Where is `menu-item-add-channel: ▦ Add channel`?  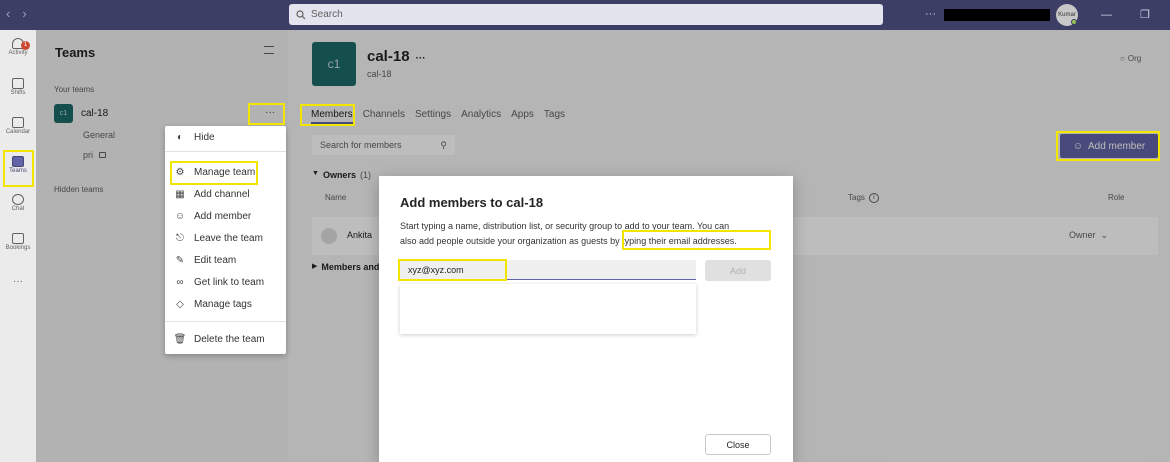
menu-item-add-channel: ▦ Add channel is located at coordinates (225, 194).